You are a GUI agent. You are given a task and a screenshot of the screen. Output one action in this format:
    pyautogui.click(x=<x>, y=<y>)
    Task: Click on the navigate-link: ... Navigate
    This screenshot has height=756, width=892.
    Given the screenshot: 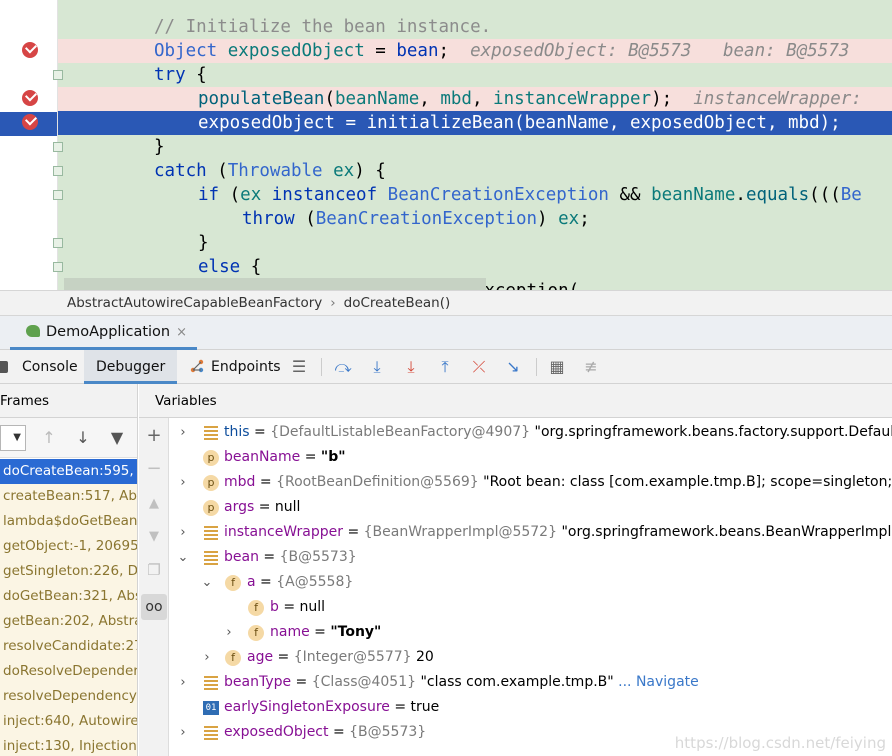 What is the action you would take?
    pyautogui.click(x=658, y=682)
    